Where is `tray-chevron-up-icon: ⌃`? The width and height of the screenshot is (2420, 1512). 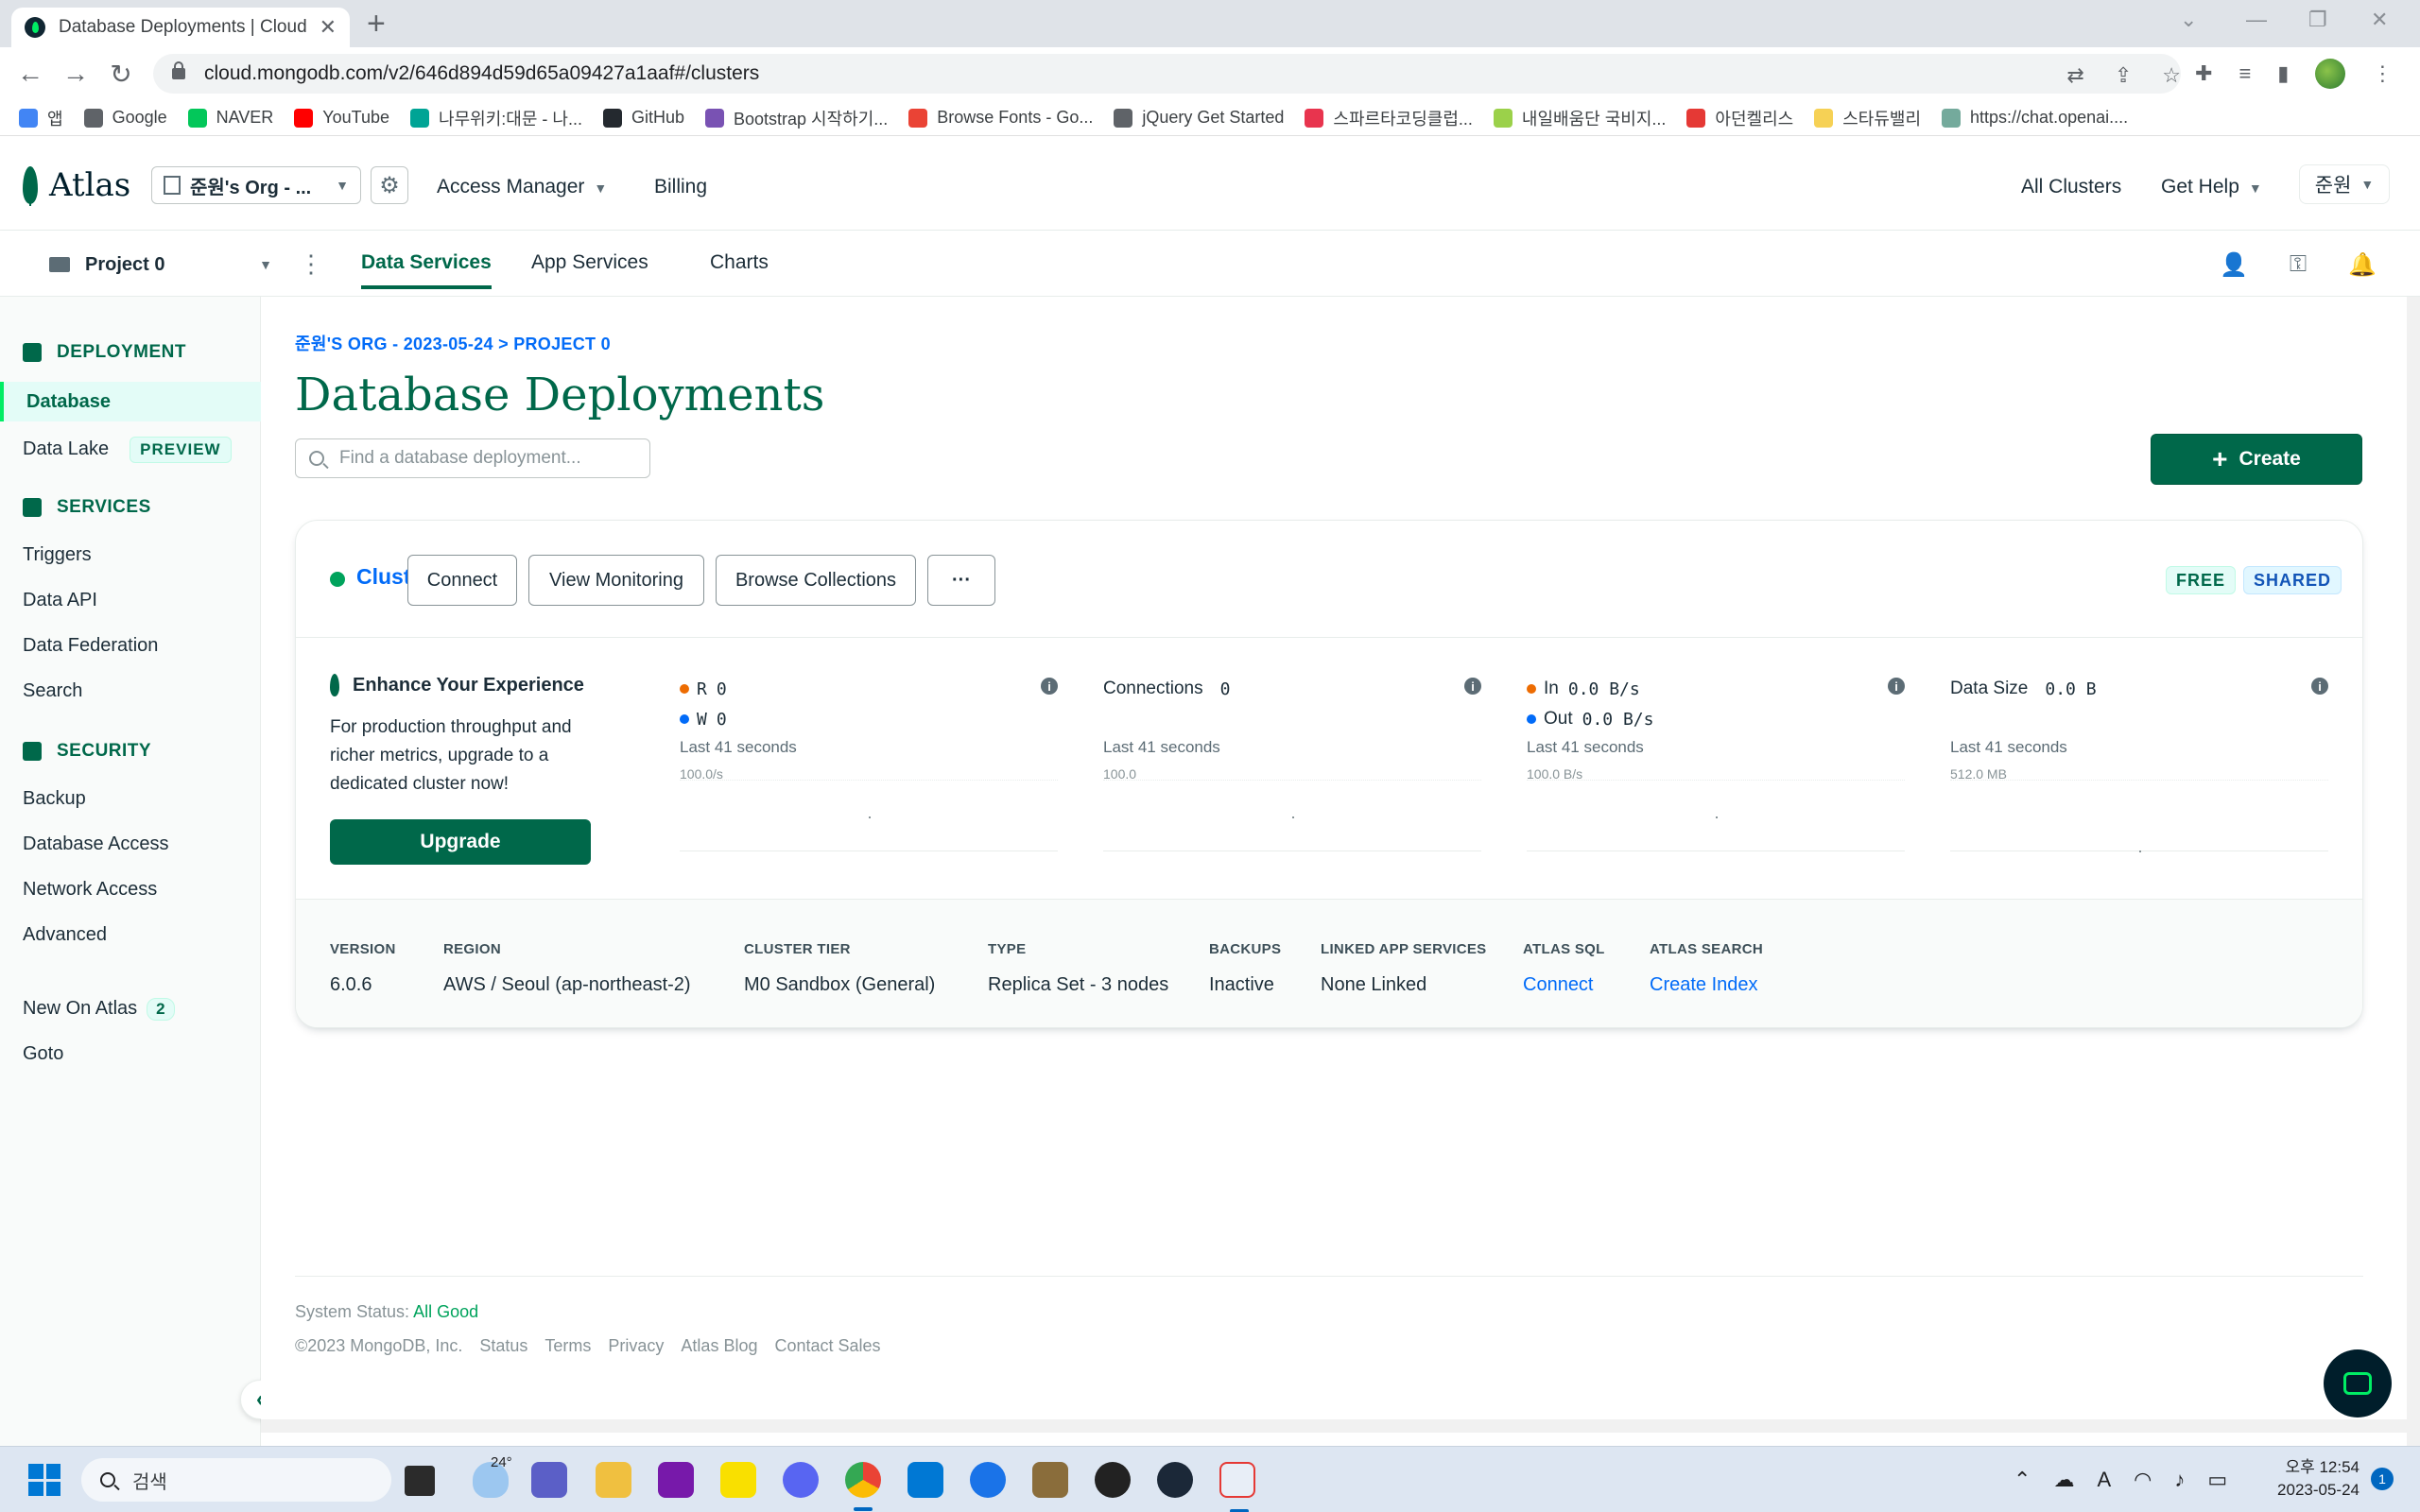
tray-chevron-up-icon: ⌃ is located at coordinates (2022, 1480).